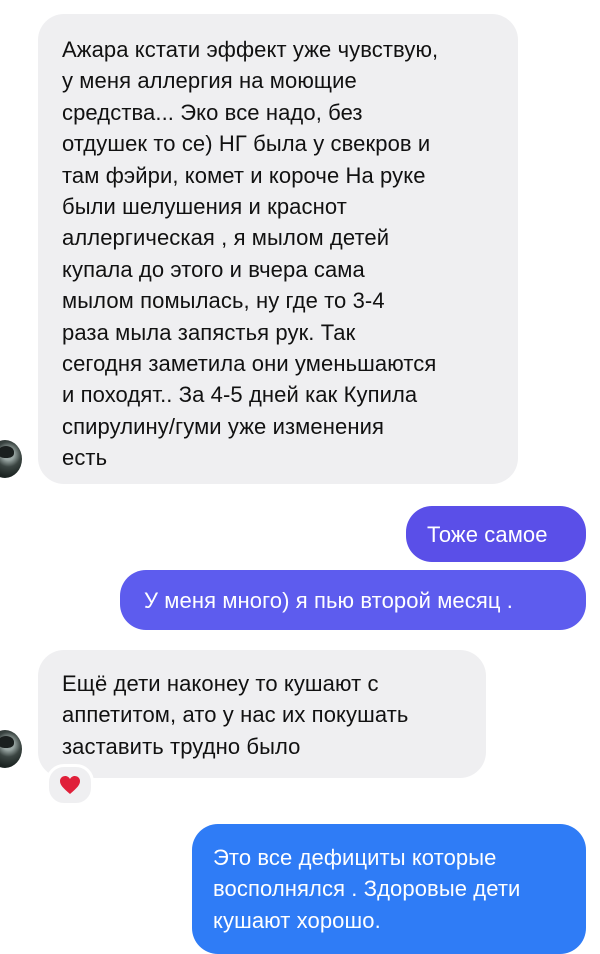  I want to click on outgoing-message-bubble: Тоже самое, so click(496, 534).